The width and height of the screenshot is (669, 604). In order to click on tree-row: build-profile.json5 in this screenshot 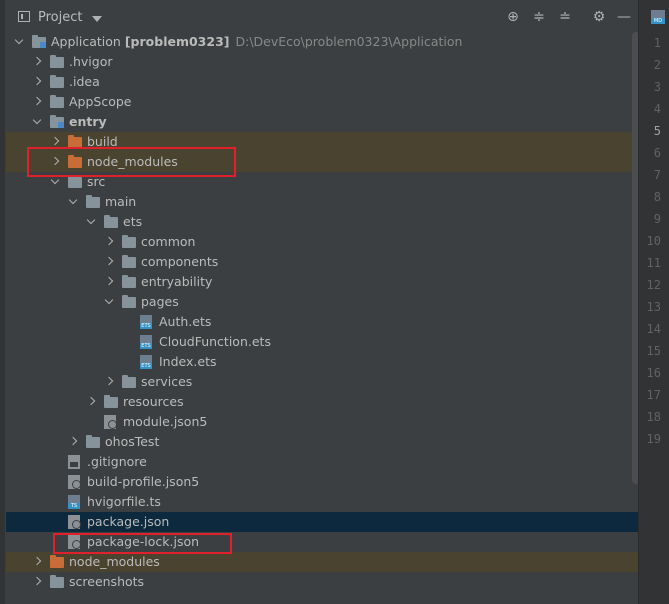, I will do `click(322, 482)`.